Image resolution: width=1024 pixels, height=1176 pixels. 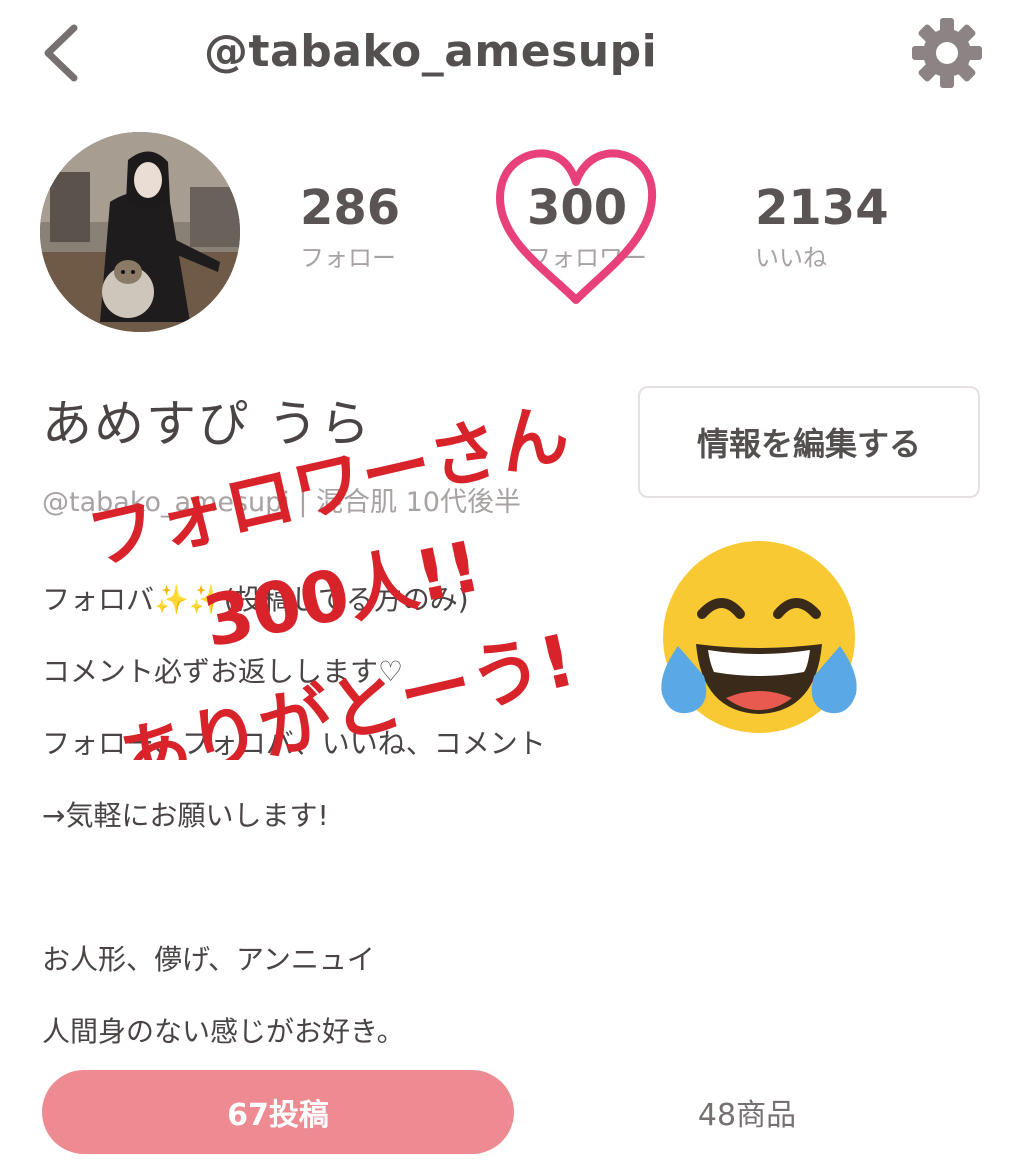 What do you see at coordinates (223, 1031) in the screenshot?
I see `bio-line: 人間身のない感じがお好き。` at bounding box center [223, 1031].